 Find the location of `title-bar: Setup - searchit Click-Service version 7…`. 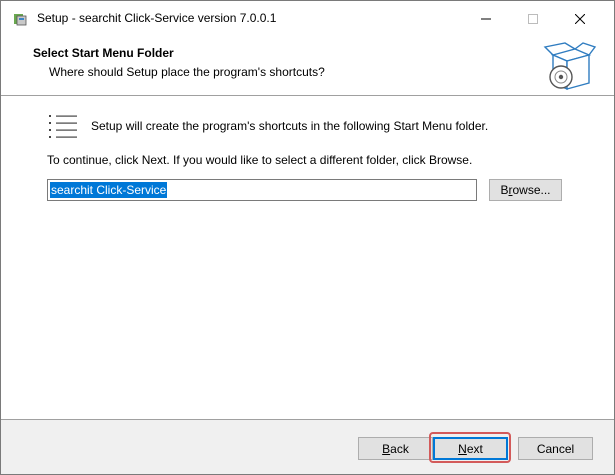

title-bar: Setup - searchit Click-Service version 7… is located at coordinates (307, 19).